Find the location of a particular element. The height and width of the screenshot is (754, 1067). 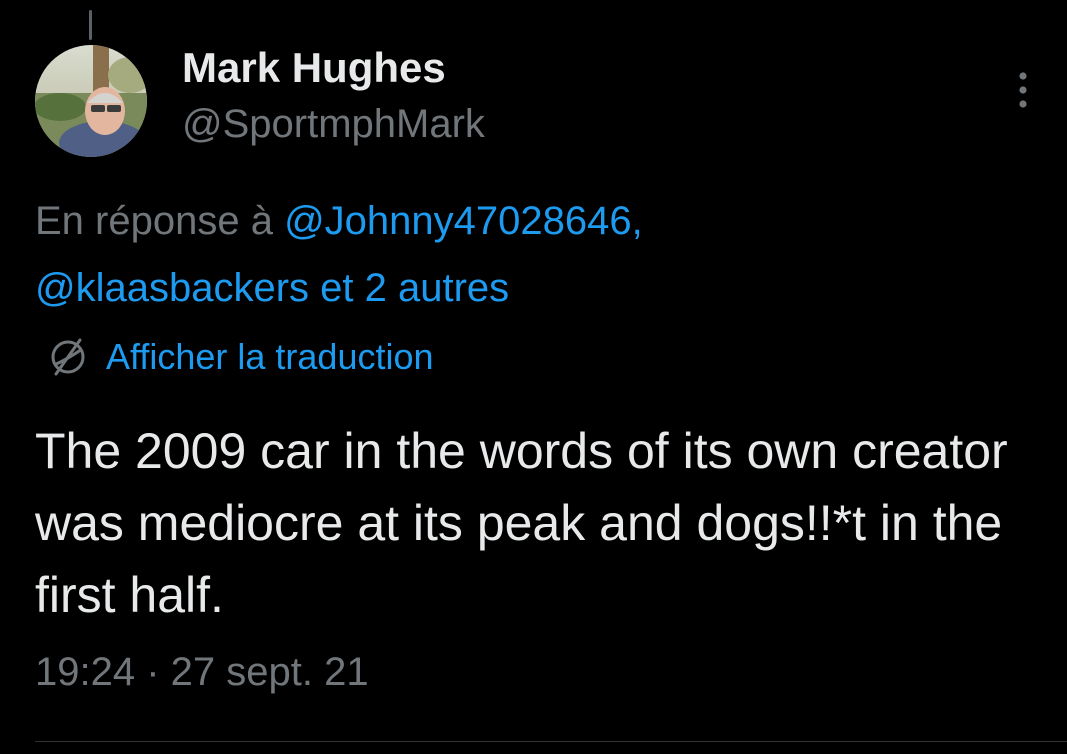

author-handle: @SportmphMark is located at coordinates (333, 124).